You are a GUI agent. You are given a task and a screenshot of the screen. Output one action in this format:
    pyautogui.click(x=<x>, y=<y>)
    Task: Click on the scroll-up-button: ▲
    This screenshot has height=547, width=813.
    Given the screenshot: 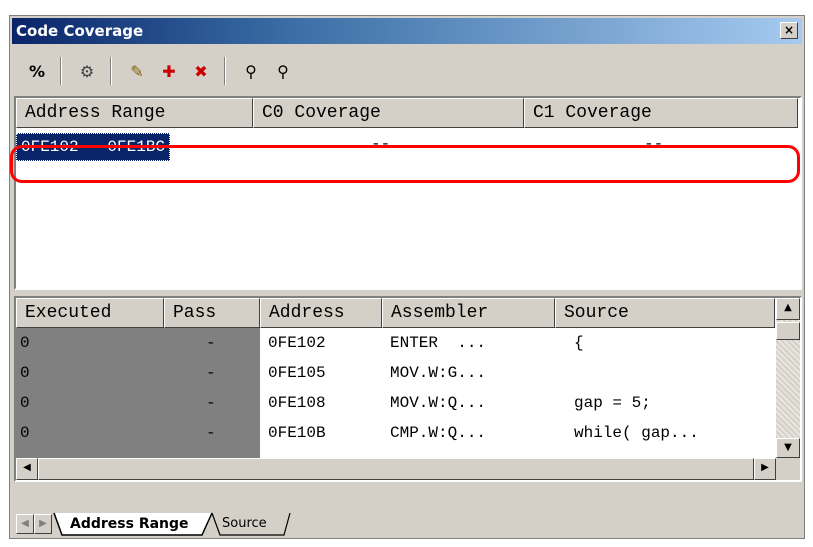 What is the action you would take?
    pyautogui.click(x=788, y=309)
    